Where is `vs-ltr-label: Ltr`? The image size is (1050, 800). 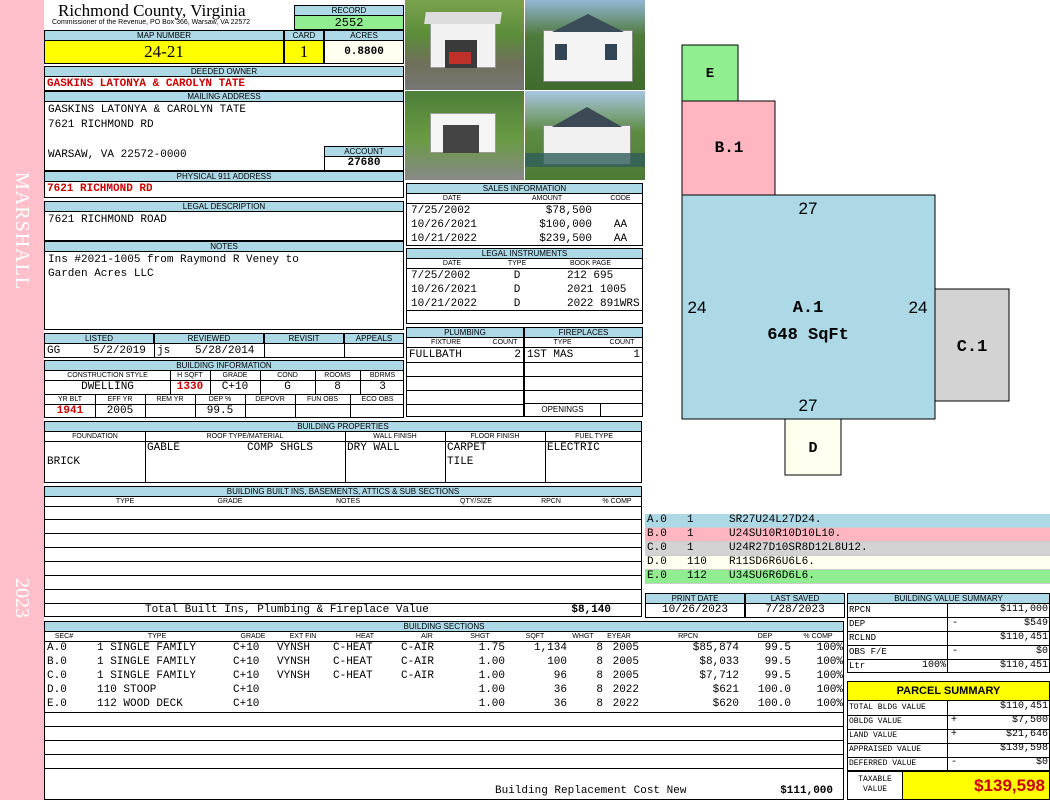
vs-ltr-label: Ltr is located at coordinates (857, 666).